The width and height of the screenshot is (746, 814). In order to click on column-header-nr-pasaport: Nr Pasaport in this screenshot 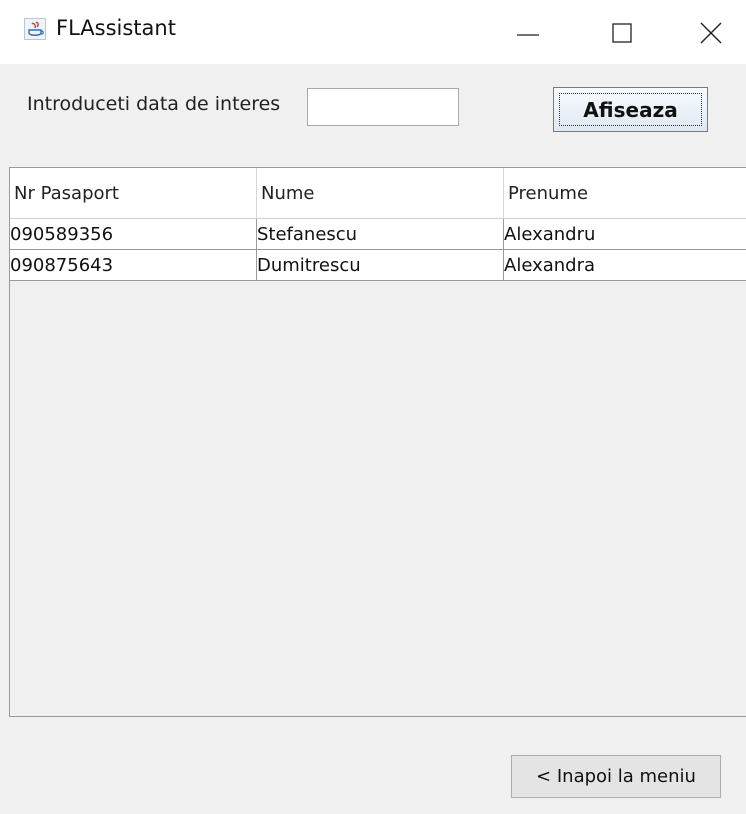, I will do `click(133, 193)`.